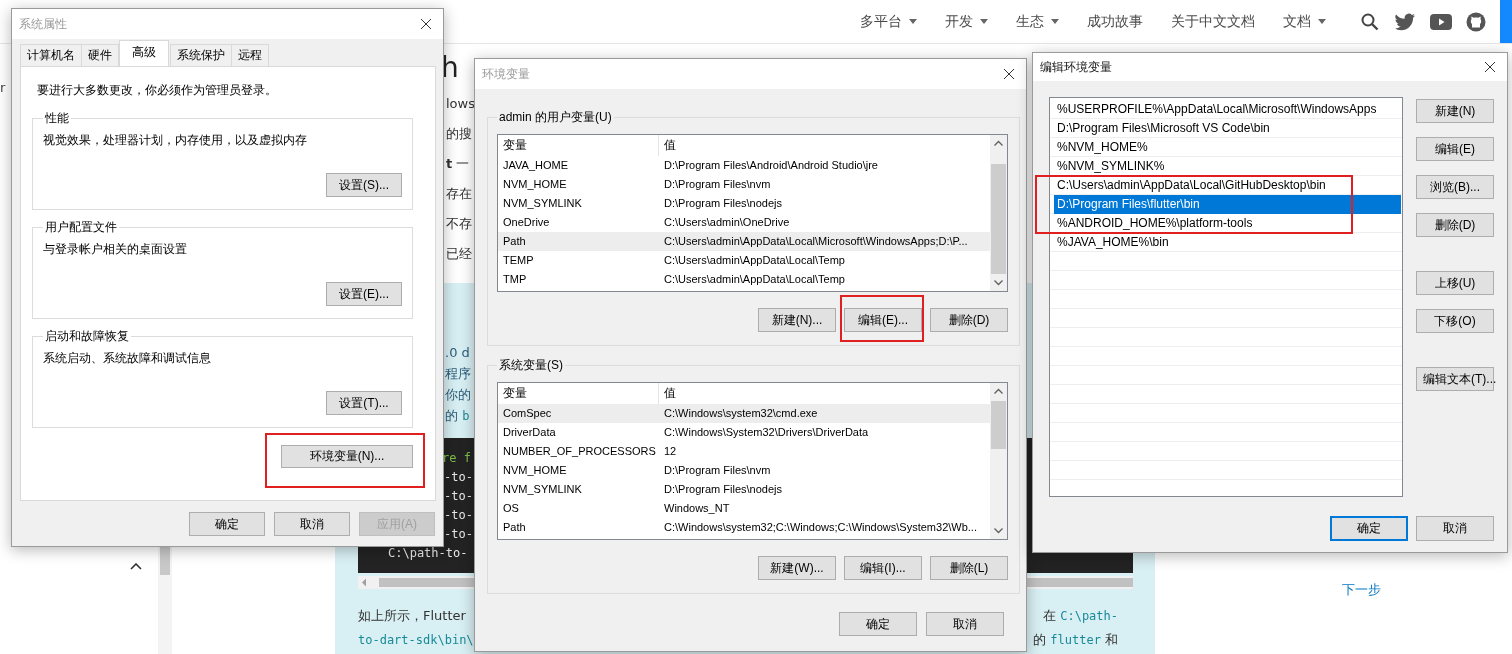  Describe the element at coordinates (1455, 149) in the screenshot. I see `edit-button: 编辑(E)` at that location.